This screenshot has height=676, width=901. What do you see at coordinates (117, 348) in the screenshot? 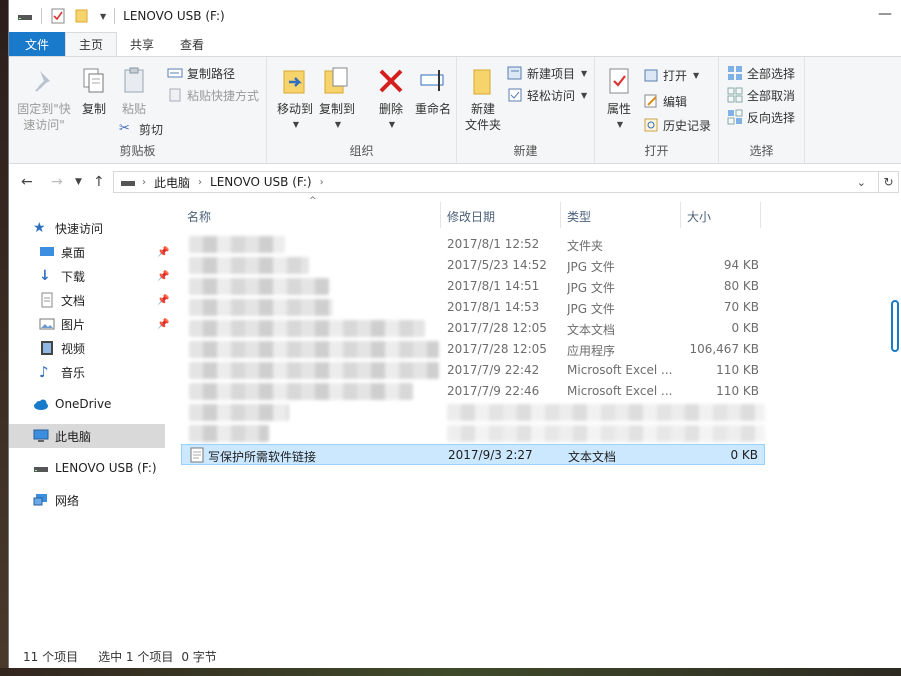
I see `nav-videos: 视频` at bounding box center [117, 348].